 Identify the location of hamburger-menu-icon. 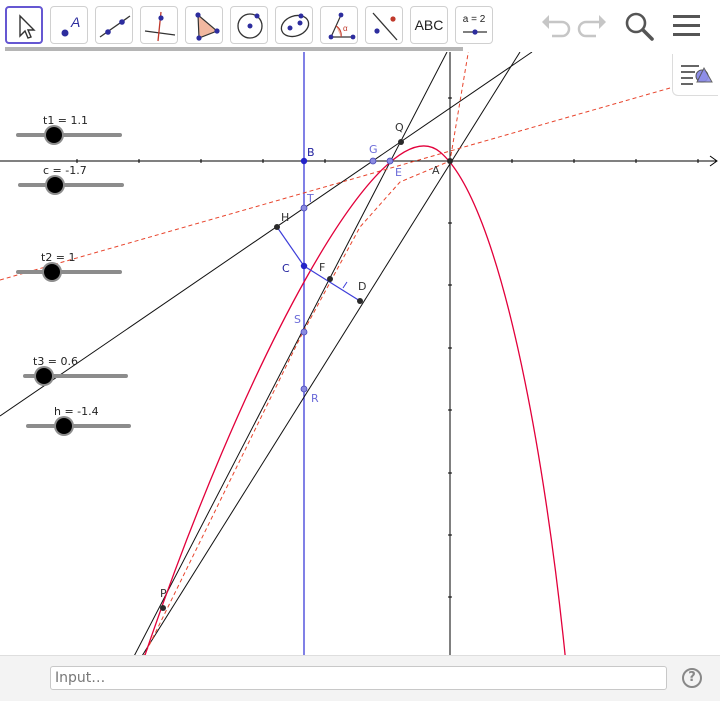
(686, 25).